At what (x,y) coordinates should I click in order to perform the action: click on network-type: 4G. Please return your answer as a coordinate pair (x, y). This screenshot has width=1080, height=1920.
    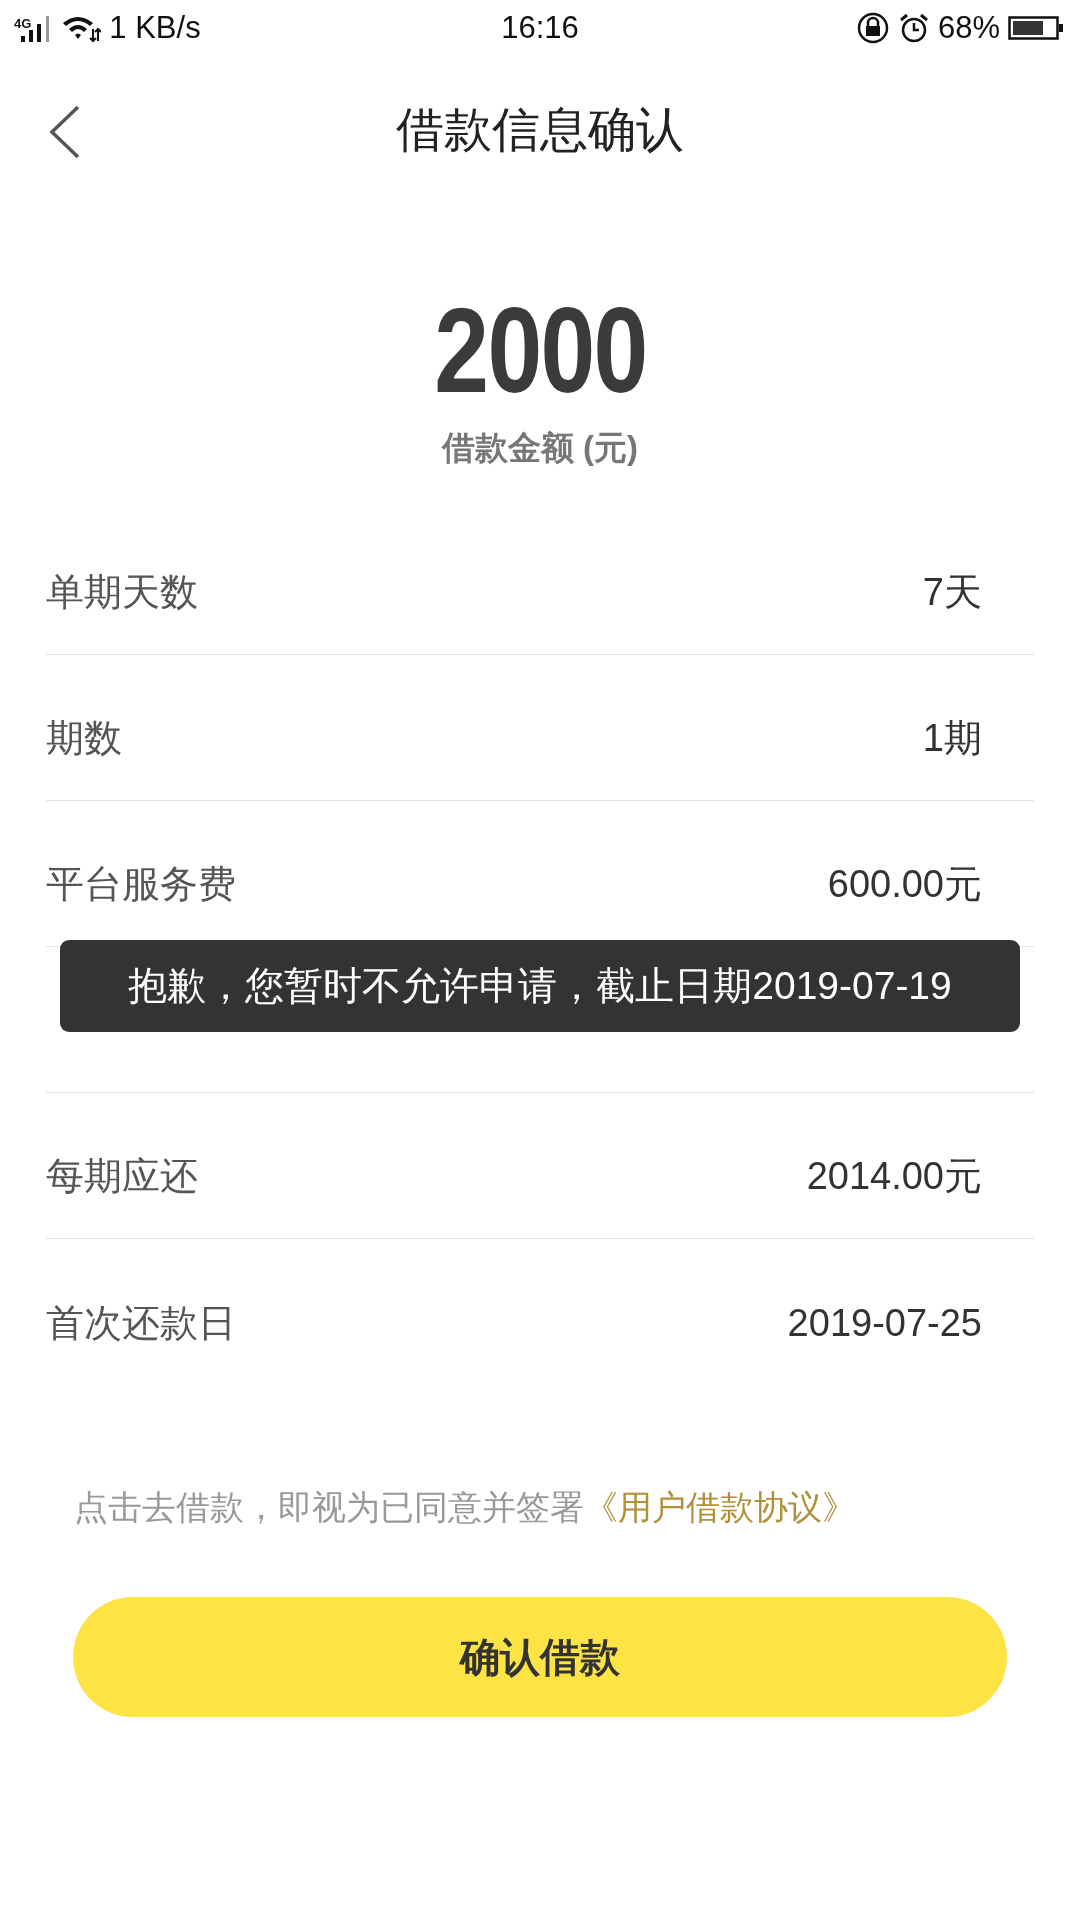
    Looking at the image, I should click on (23, 23).